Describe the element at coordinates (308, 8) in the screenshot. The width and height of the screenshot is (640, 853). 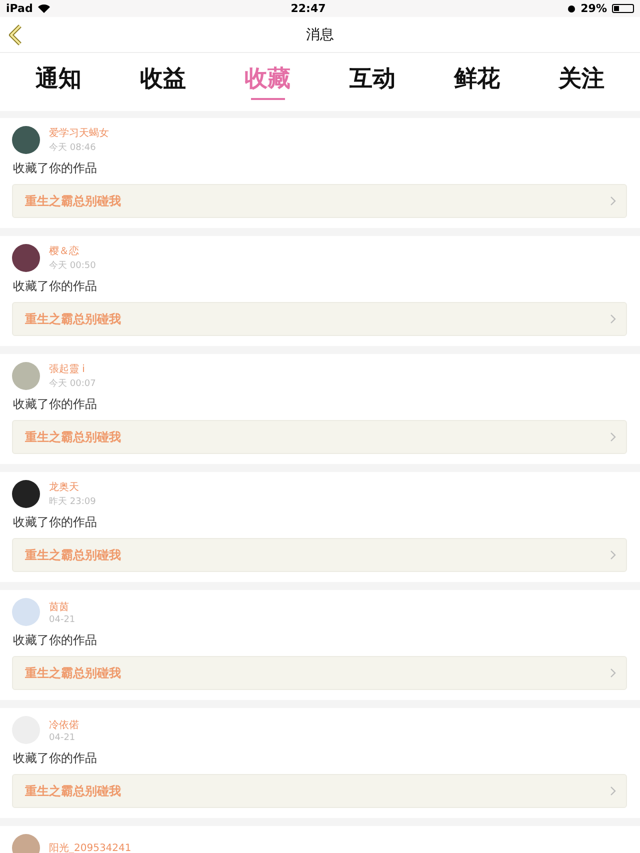
I see `clock: 22:47` at that location.